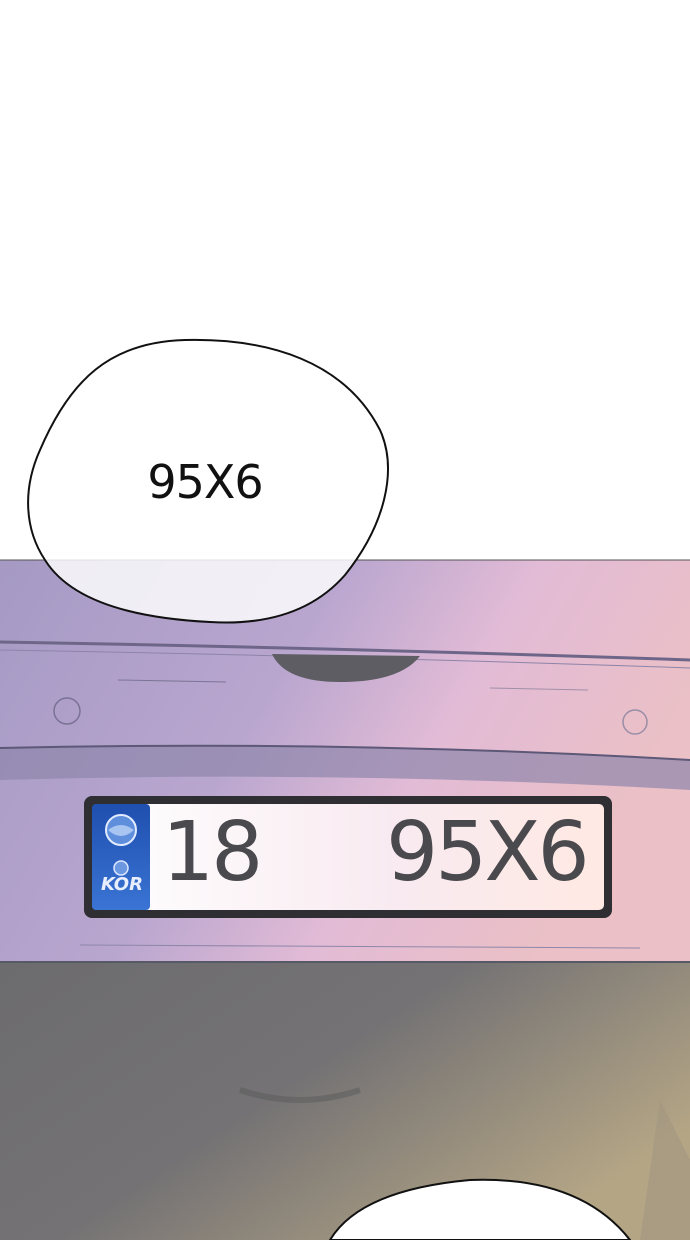  Describe the element at coordinates (205, 482) in the screenshot. I see `speech-bubble-text: 95X6` at that location.